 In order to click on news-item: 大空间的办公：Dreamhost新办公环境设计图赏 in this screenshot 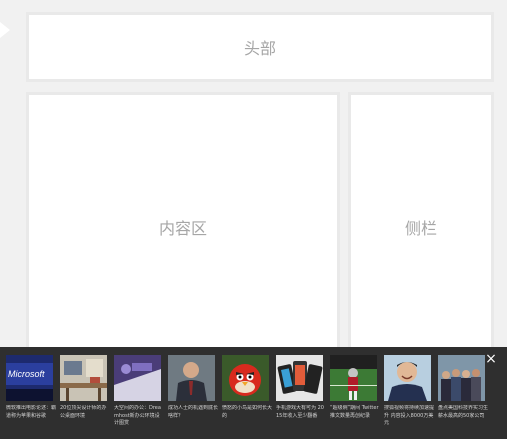, I will do `click(139, 391)`.